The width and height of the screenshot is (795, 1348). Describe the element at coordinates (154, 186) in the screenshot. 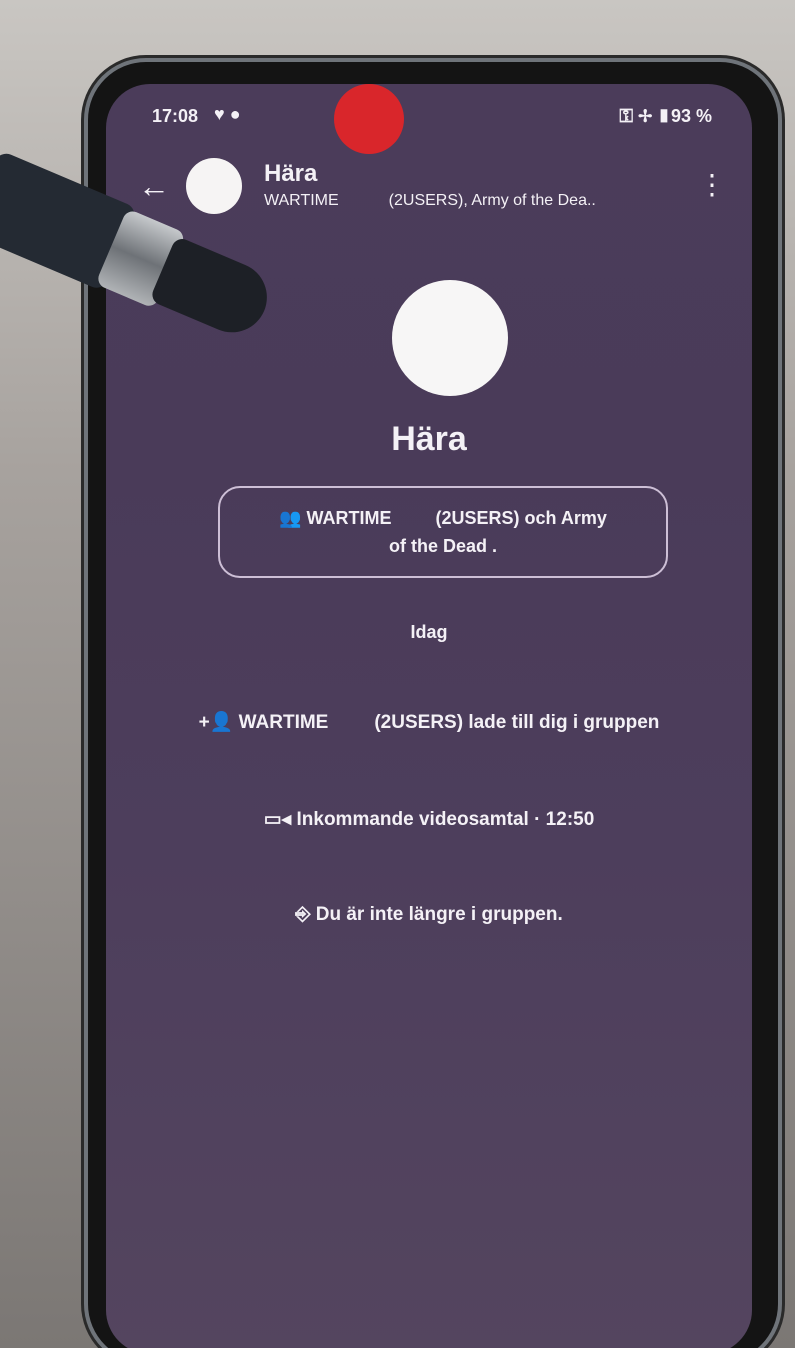

I see `back-arrow-icon: ←` at that location.